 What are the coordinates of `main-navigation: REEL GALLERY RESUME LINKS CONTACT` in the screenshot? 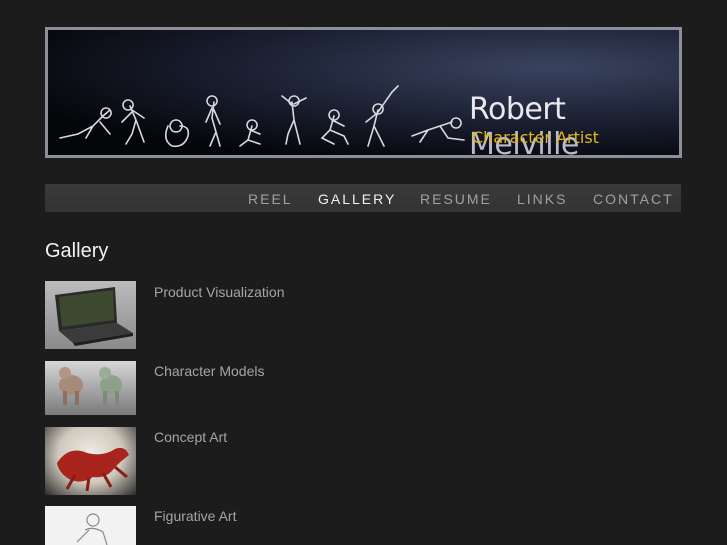 It's located at (363, 198).